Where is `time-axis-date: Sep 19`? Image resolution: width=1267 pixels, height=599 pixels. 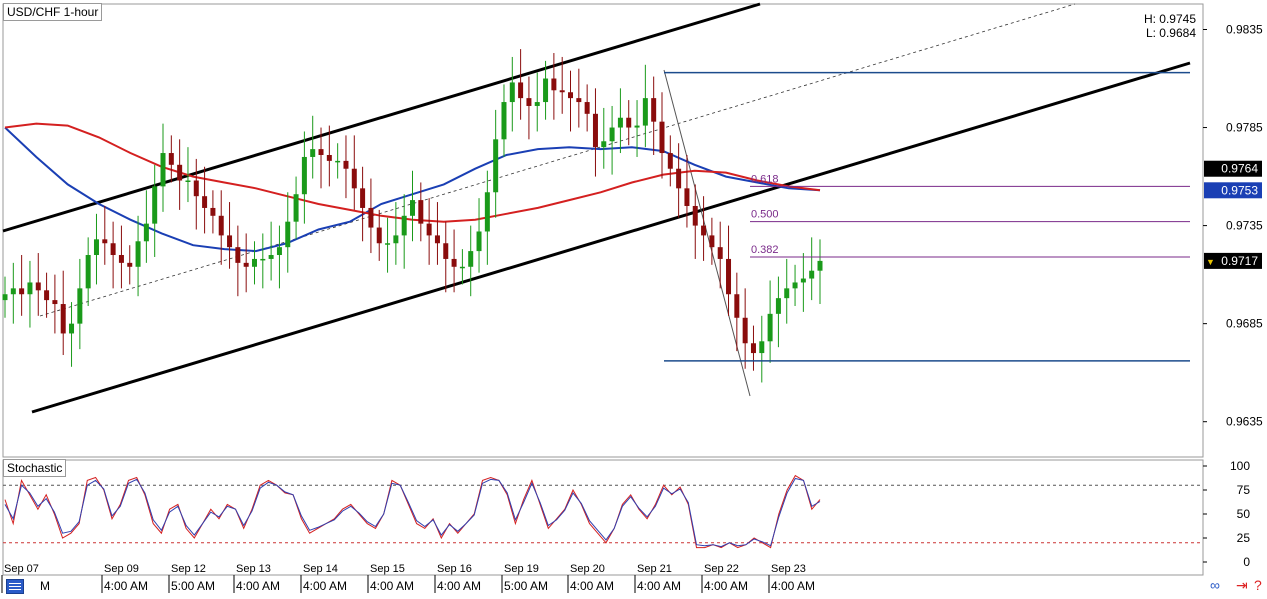
time-axis-date: Sep 19 is located at coordinates (521, 569).